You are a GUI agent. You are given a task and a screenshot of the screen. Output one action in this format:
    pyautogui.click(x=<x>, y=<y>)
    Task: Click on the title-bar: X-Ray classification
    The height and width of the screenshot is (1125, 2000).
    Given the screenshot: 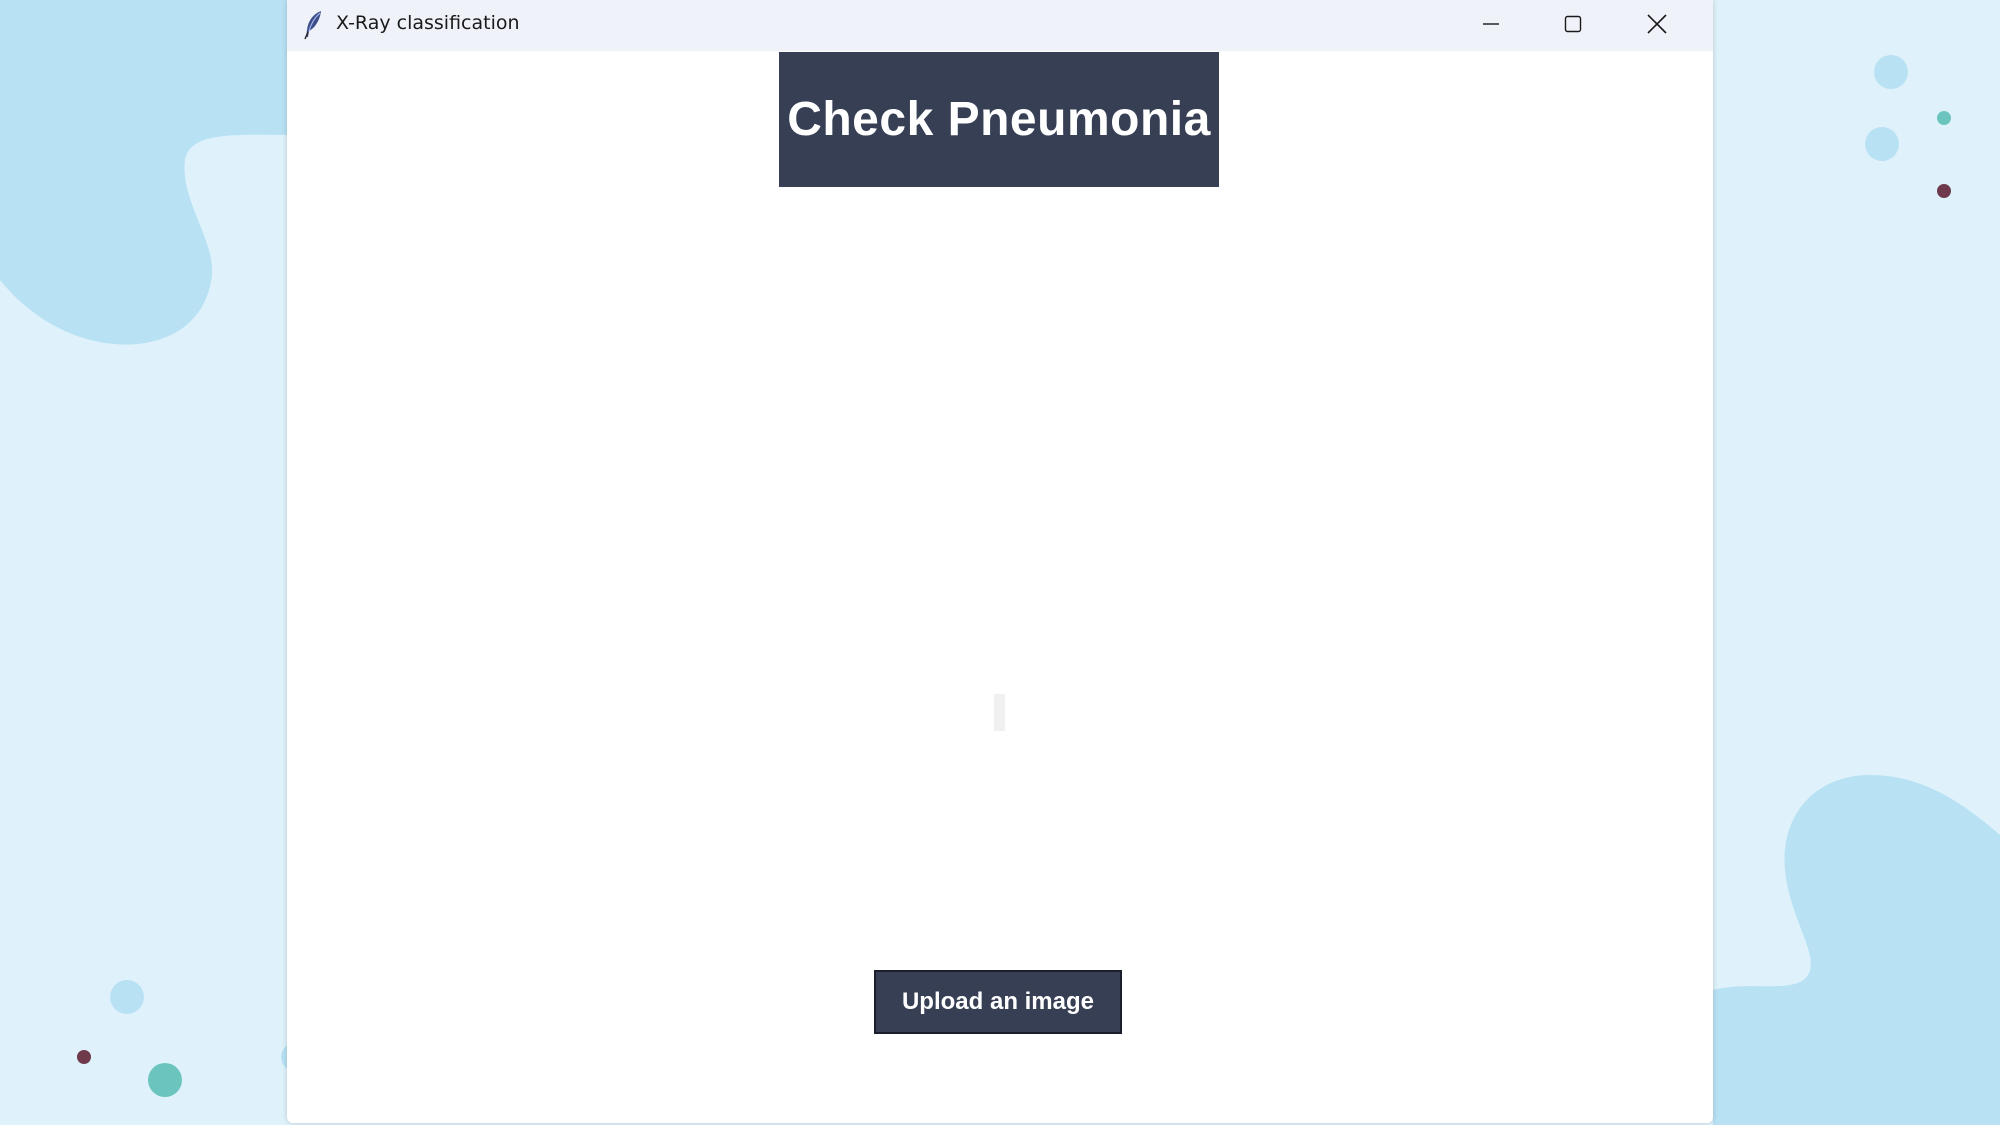 What is the action you would take?
    pyautogui.click(x=1000, y=25)
    